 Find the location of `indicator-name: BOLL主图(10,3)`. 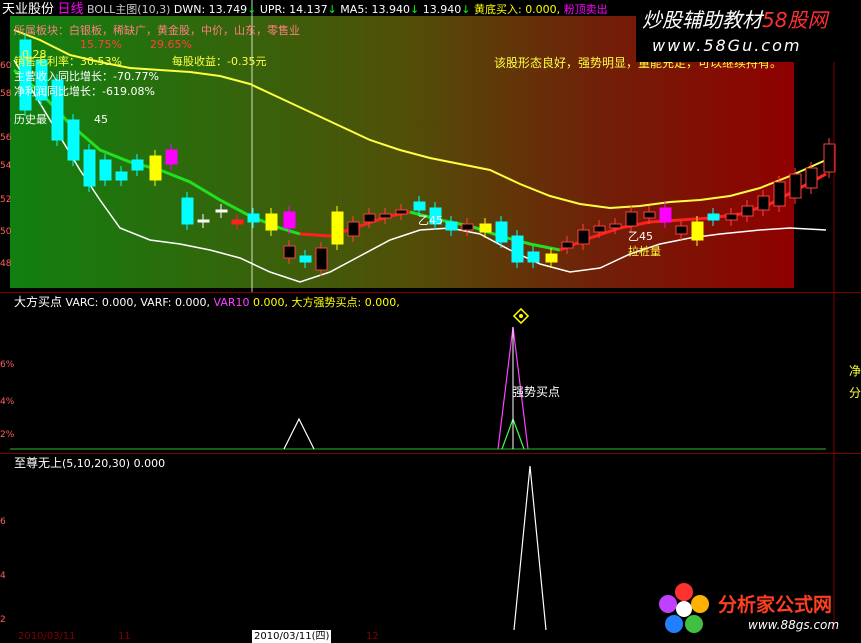

indicator-name: BOLL主图(10,3) is located at coordinates (128, 9).